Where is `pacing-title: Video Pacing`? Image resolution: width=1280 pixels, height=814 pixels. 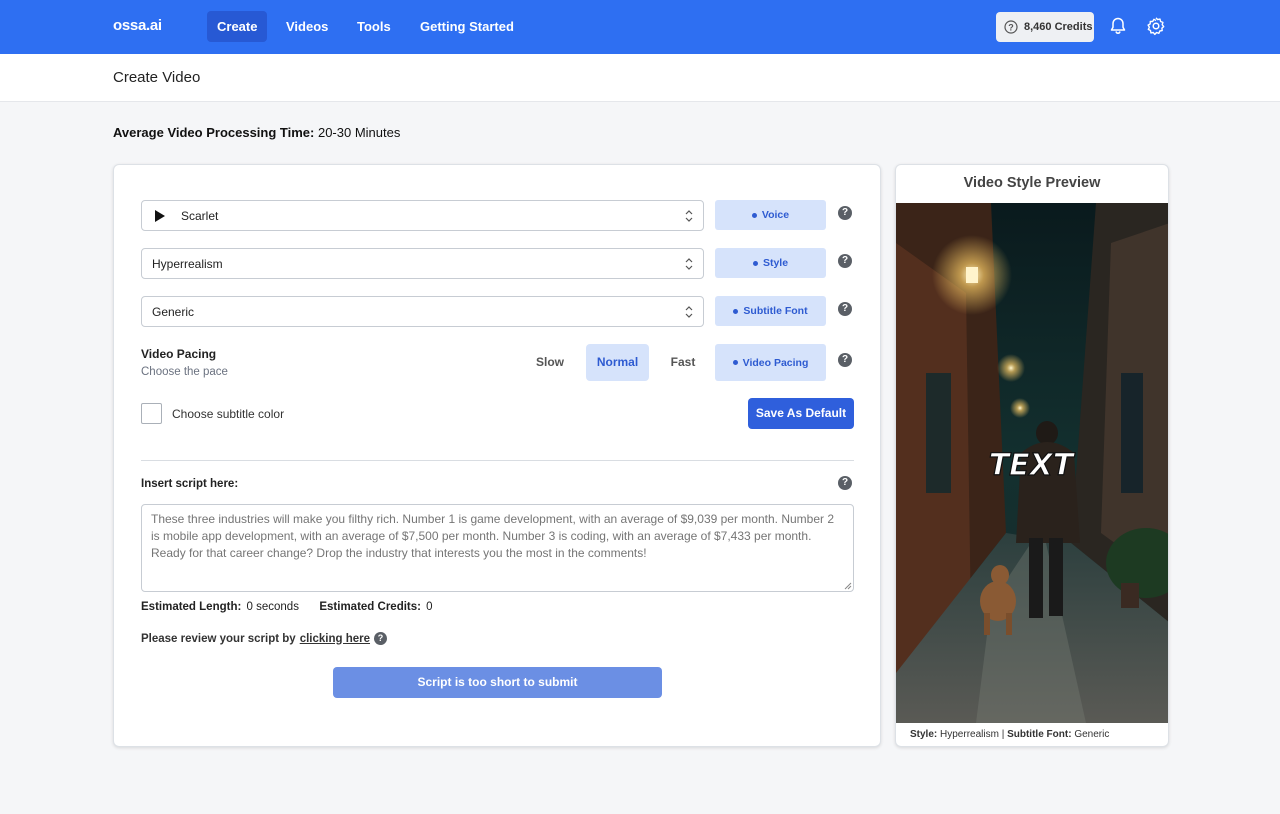 pacing-title: Video Pacing is located at coordinates (179, 354).